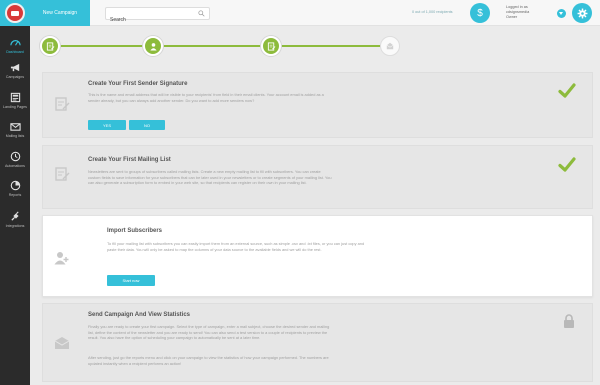 Image resolution: width=600 pixels, height=385 pixels. What do you see at coordinates (138, 84) in the screenshot?
I see `card-title: Create Your First Sender Signature` at bounding box center [138, 84].